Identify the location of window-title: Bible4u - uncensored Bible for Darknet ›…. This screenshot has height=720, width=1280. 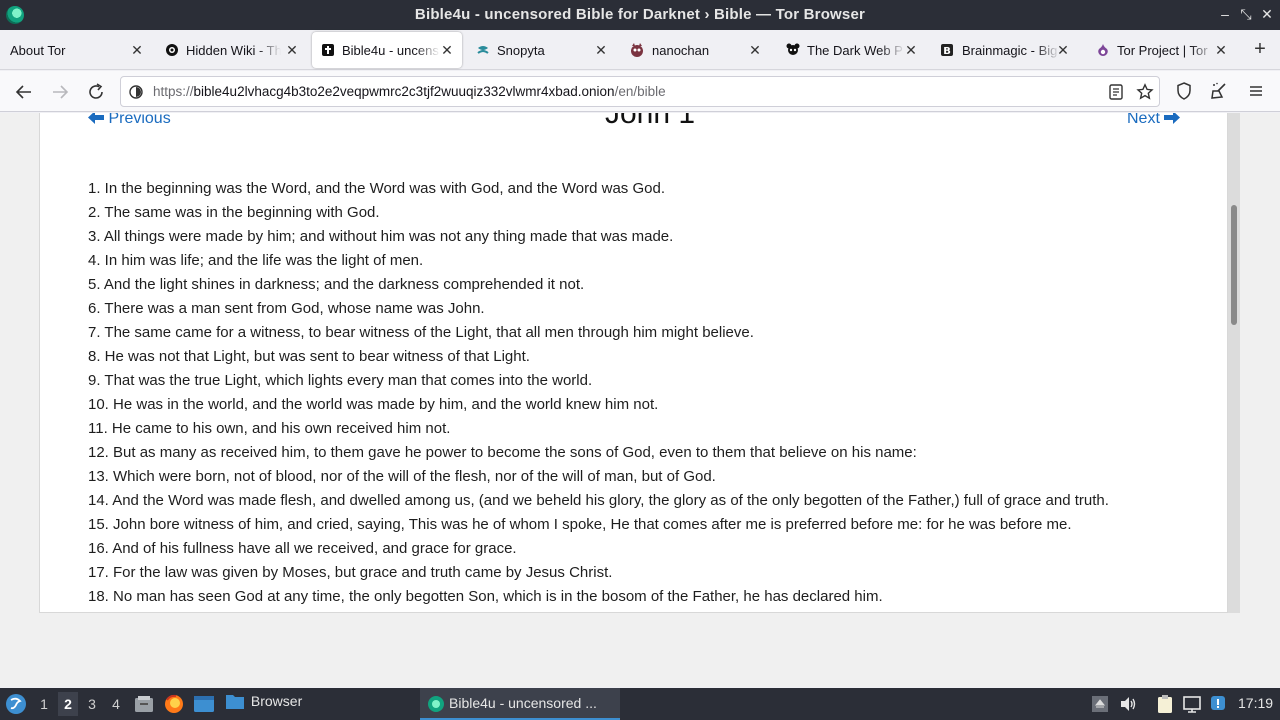
(640, 14).